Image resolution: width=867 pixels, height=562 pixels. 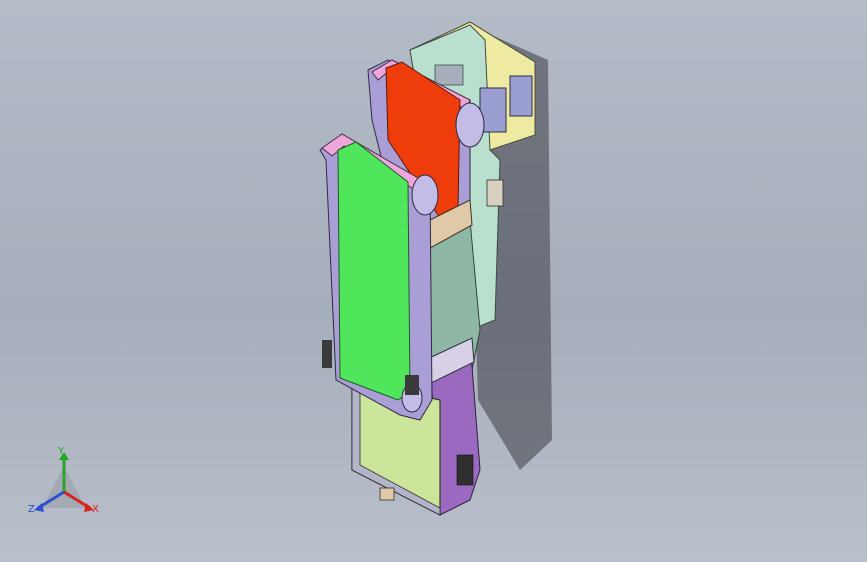 I want to click on clamp-left, so click(x=327, y=354).